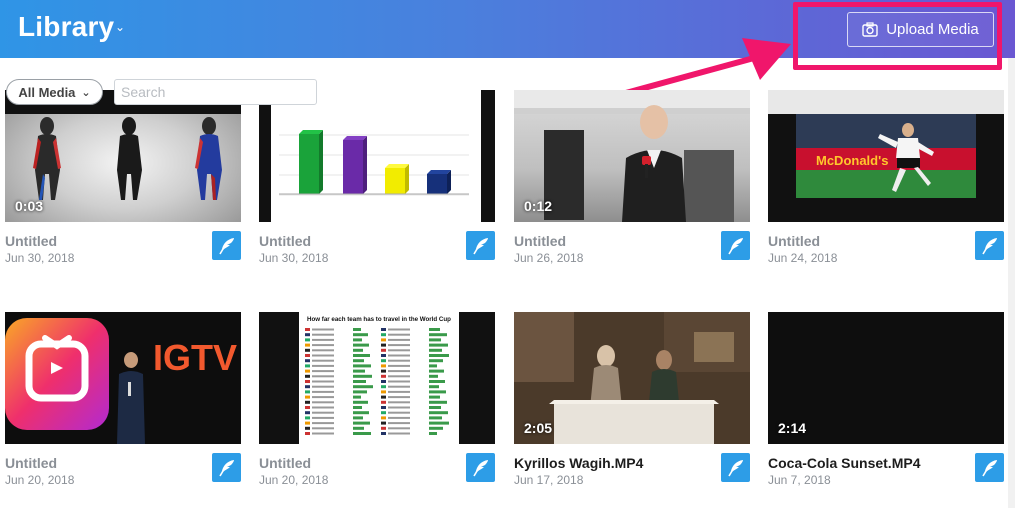 The image size is (1015, 508). I want to click on video-duration: 2:05, so click(538, 428).